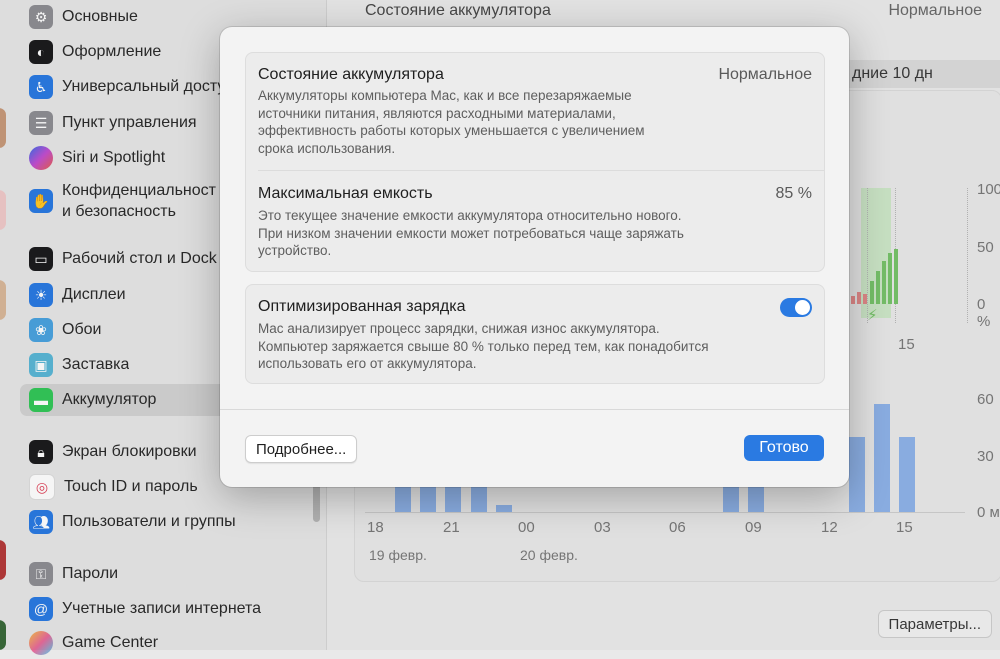  What do you see at coordinates (367, 363) in the screenshot?
I see `description-line: использовать его от аккумулятора.` at bounding box center [367, 363].